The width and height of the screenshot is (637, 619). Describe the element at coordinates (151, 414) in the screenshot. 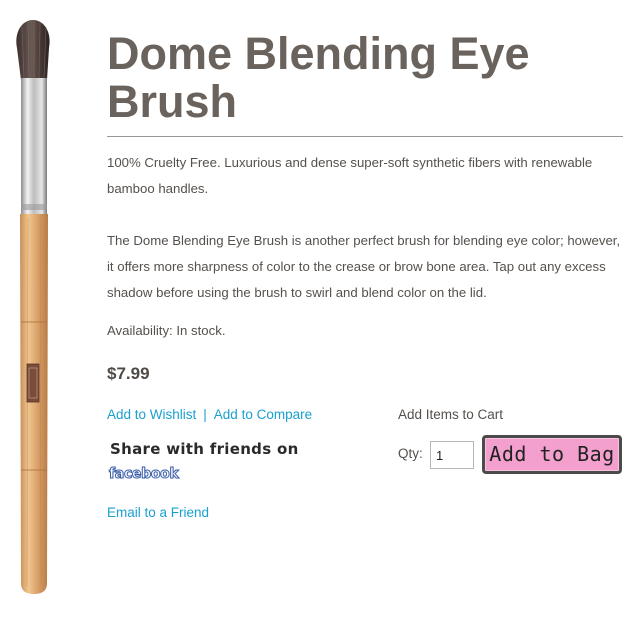

I see `add-to-wishlist-link: Add to Wishlist` at that location.